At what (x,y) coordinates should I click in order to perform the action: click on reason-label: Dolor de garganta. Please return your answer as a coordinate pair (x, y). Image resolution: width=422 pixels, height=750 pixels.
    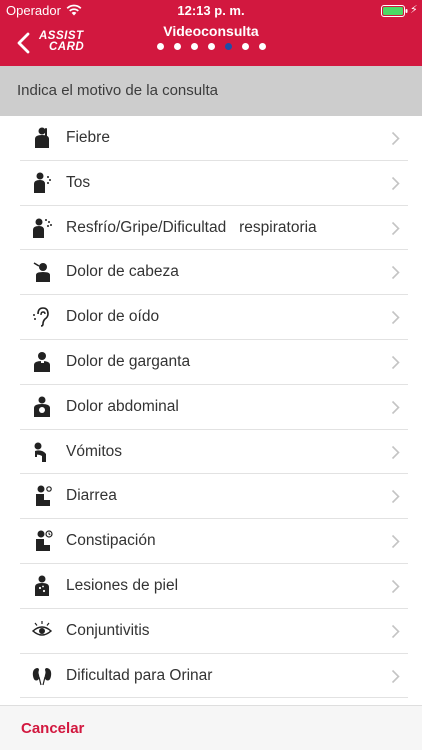
    Looking at the image, I should click on (128, 361).